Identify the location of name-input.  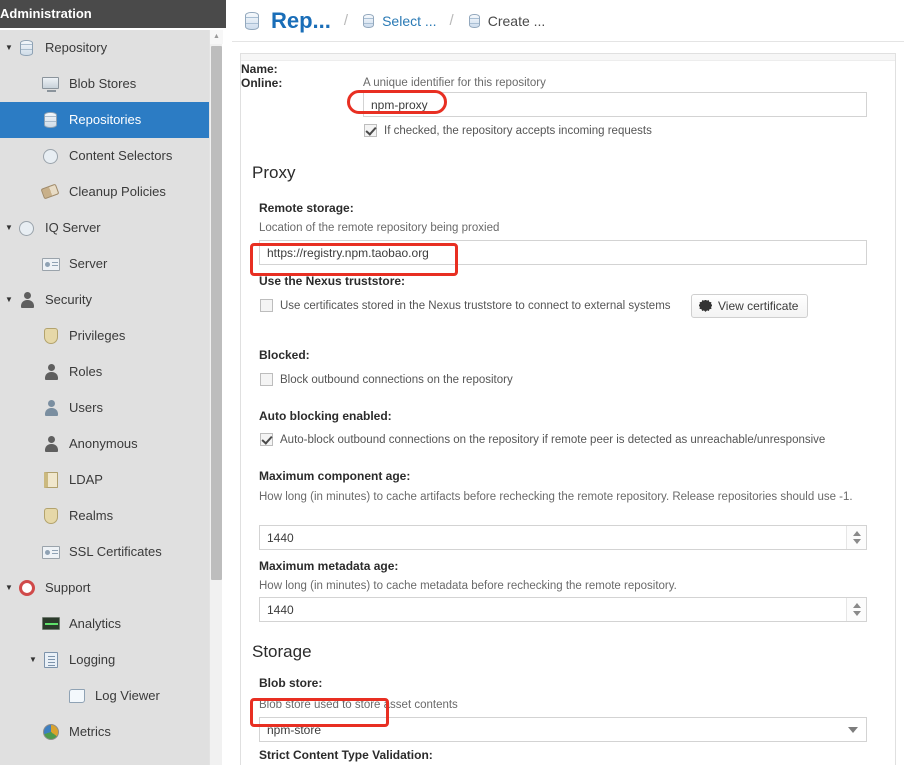
(615, 104).